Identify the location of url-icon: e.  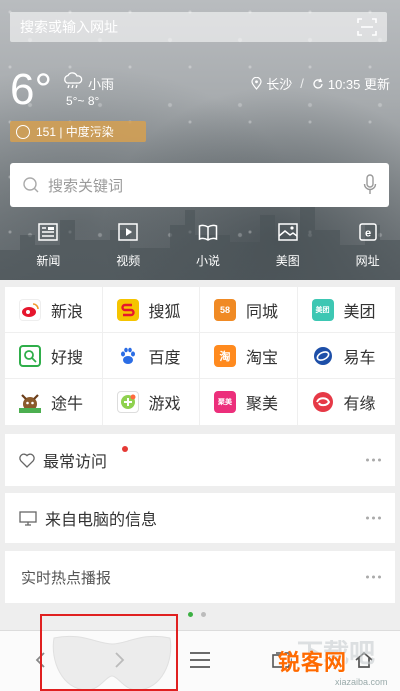
(367, 232).